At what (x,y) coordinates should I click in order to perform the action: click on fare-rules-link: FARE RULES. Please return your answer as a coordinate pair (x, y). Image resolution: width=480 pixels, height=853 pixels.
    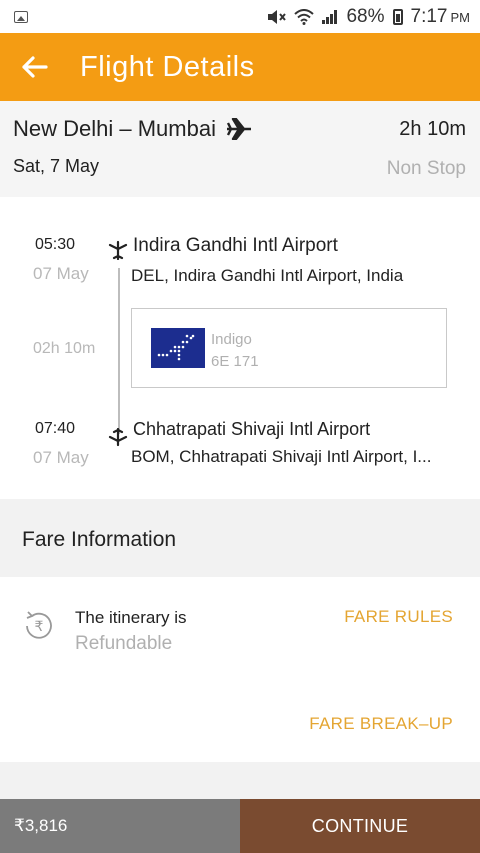
    Looking at the image, I should click on (398, 617).